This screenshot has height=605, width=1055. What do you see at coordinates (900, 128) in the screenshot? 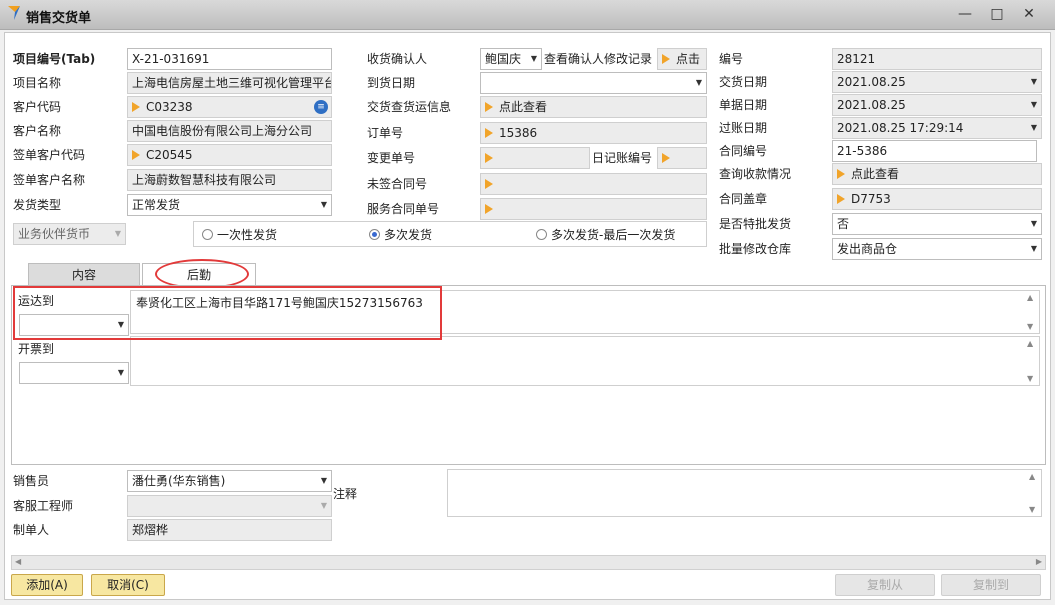
I see `post-date-value: 2021.08.25 17:29:14` at bounding box center [900, 128].